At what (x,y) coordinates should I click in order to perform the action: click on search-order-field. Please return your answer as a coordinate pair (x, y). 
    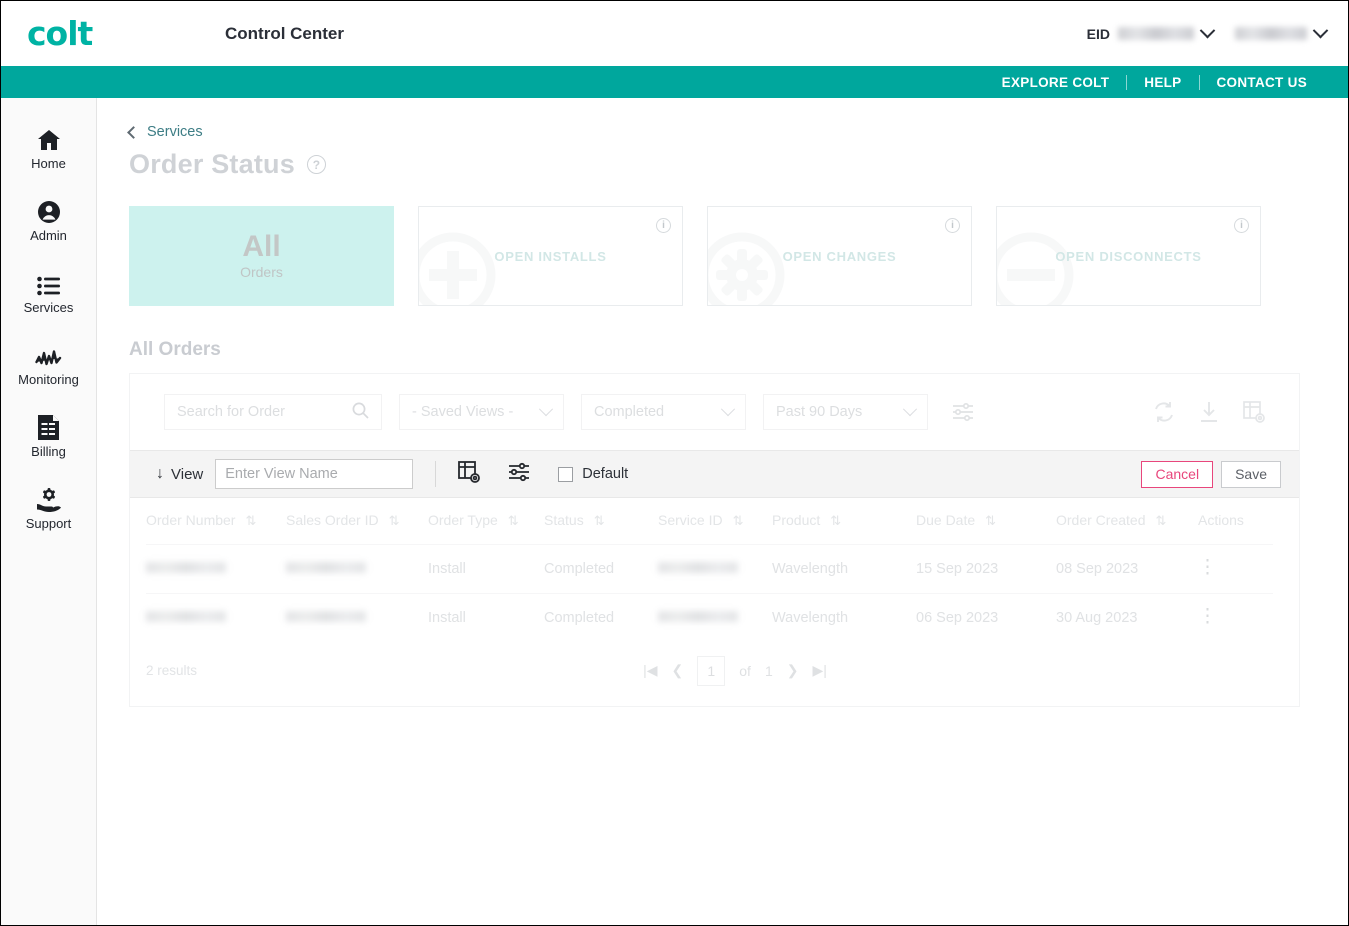
    Looking at the image, I should click on (273, 412).